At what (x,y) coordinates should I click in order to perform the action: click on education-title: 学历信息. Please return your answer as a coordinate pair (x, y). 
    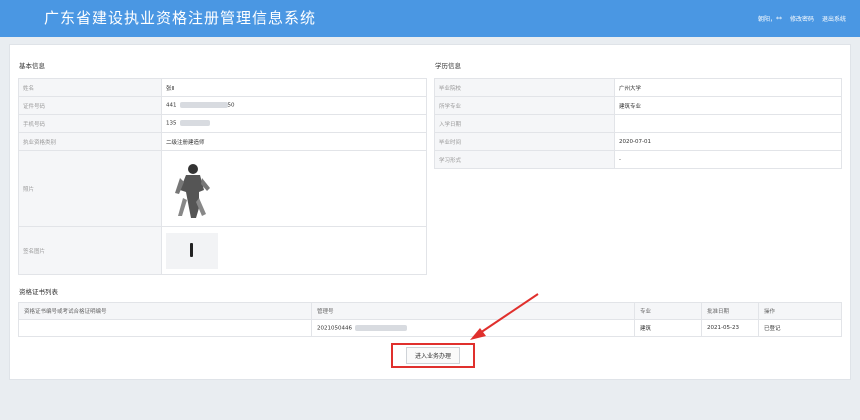
    Looking at the image, I should click on (448, 66).